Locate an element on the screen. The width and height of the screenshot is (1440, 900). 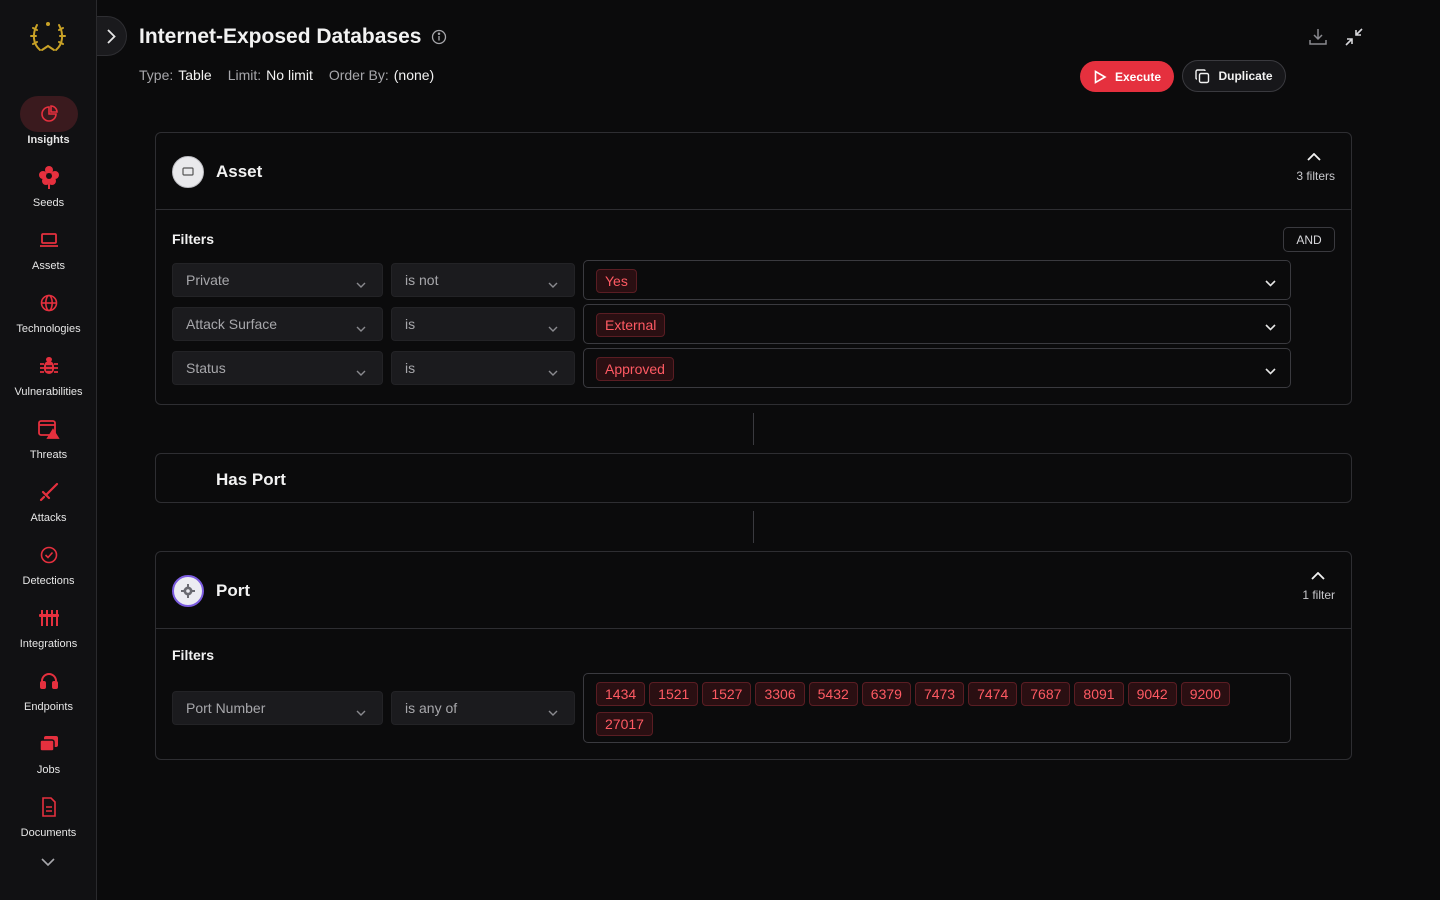
port-card-header: Port 1 filter is located at coordinates (753, 590).